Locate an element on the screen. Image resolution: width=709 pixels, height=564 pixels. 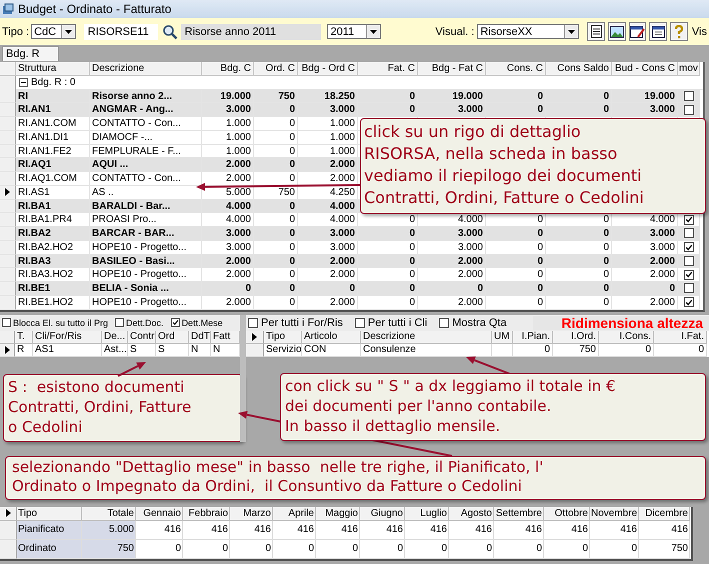
table-cell: AS1 is located at coordinates (67, 350).